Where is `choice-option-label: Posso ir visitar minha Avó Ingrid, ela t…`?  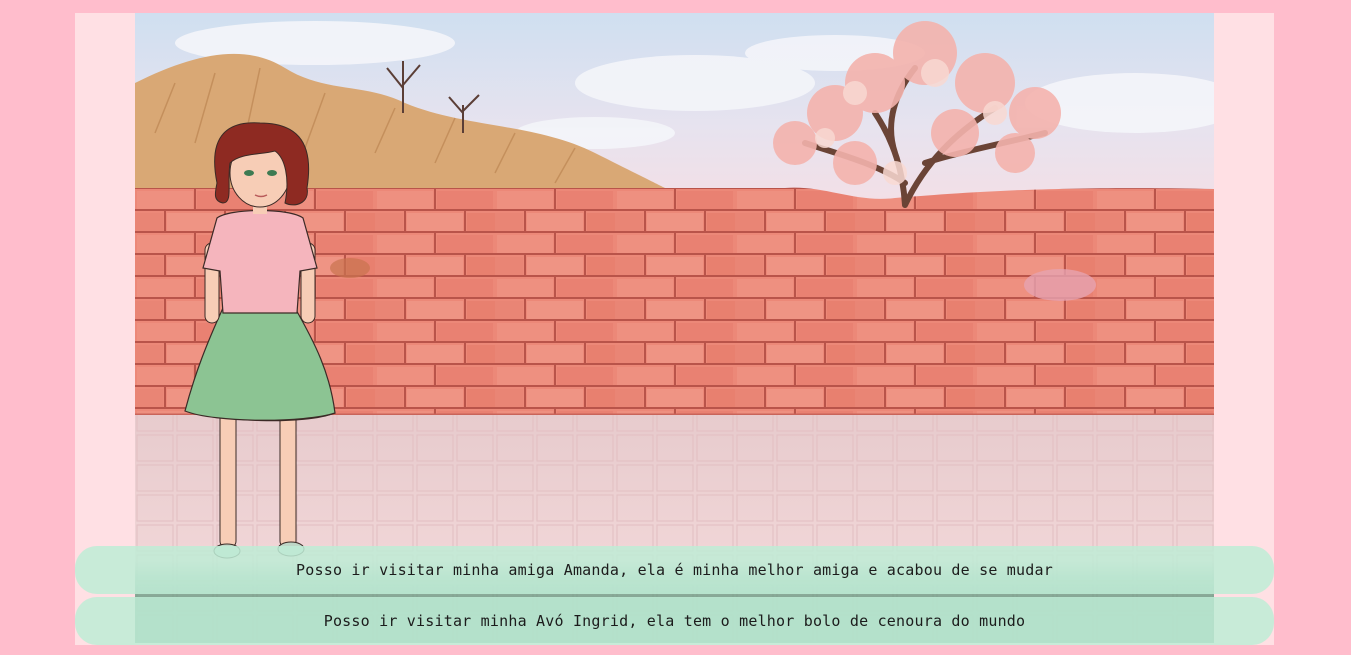 choice-option-label: Posso ir visitar minha Avó Ingrid, ela t… is located at coordinates (674, 621).